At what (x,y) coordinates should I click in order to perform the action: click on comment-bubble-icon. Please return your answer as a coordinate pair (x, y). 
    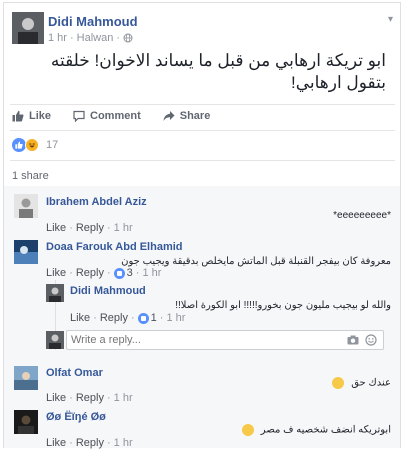
    Looking at the image, I should click on (79, 116).